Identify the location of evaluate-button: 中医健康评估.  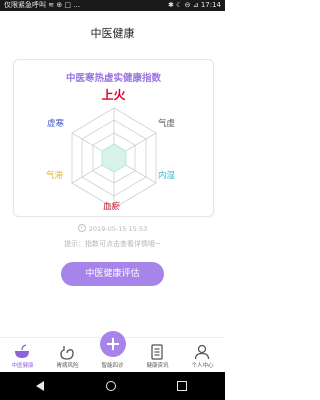
(112, 274).